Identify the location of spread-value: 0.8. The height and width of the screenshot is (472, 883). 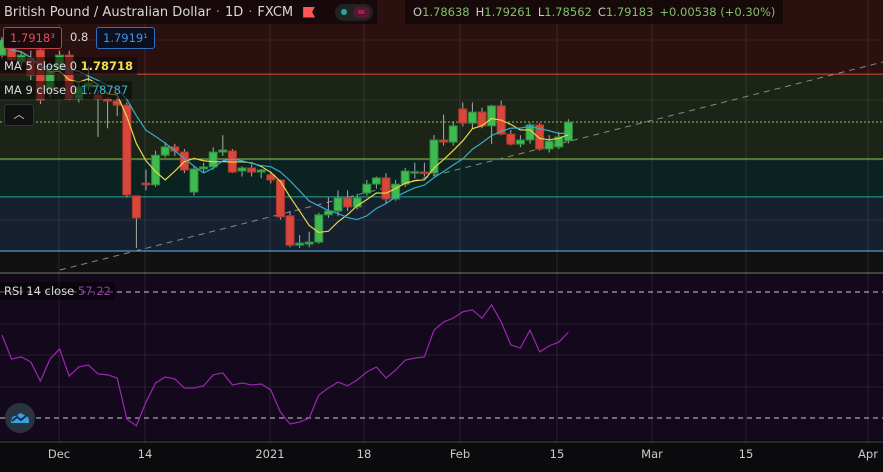
(79, 37).